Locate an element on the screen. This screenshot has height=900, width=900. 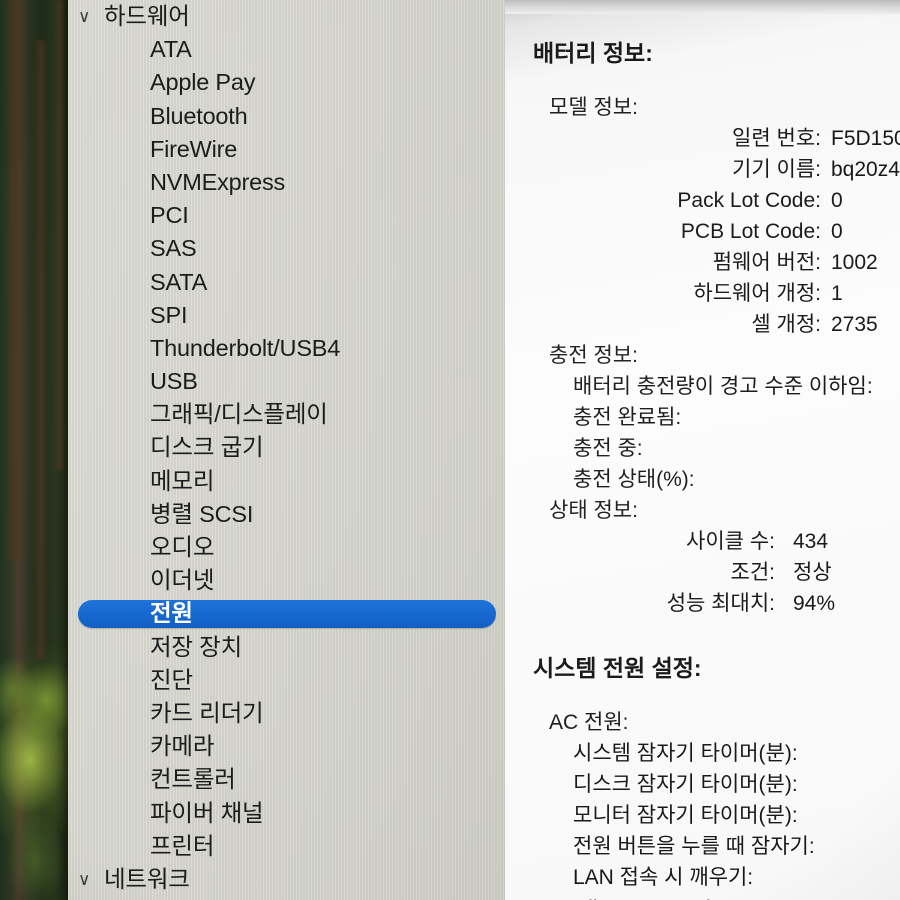
sidebar-item-disc-burning: 디스크 굽기 is located at coordinates (286, 447).